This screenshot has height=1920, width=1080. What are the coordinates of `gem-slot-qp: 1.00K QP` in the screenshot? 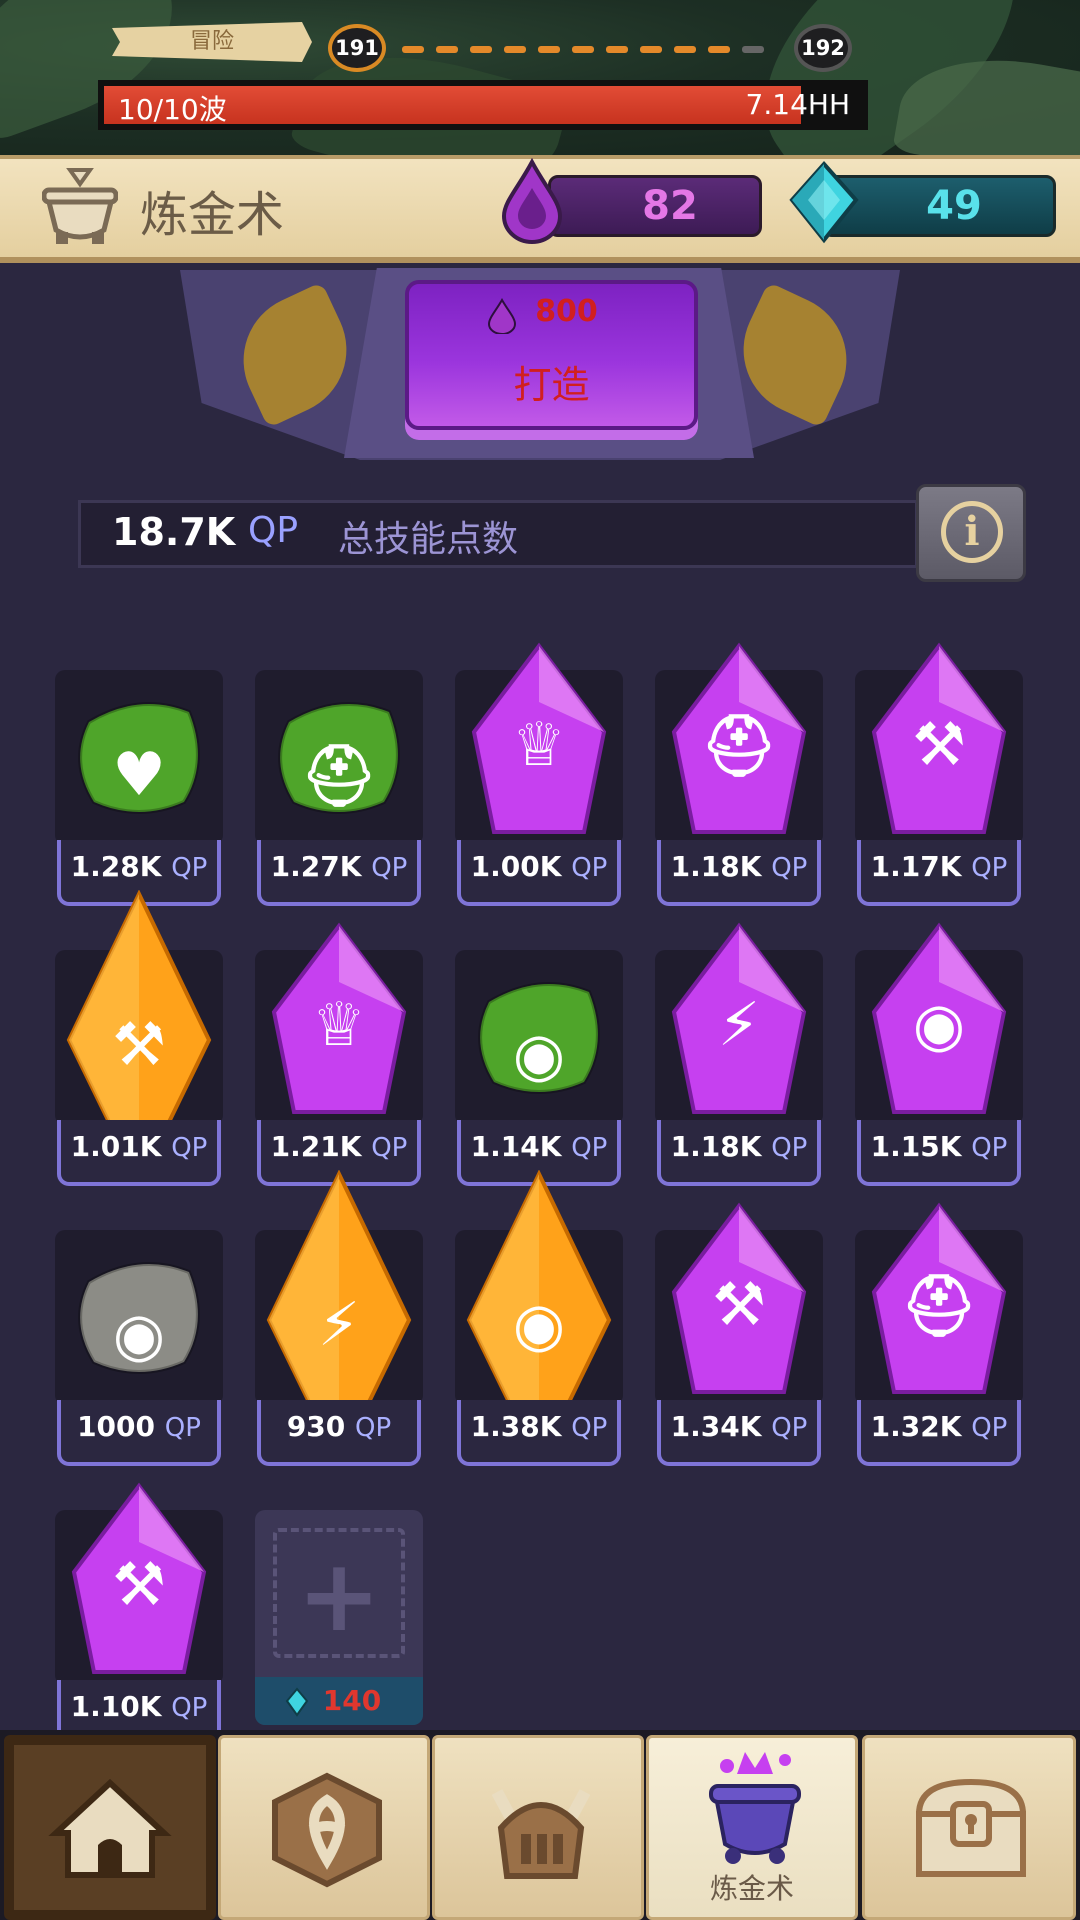 It's located at (539, 873).